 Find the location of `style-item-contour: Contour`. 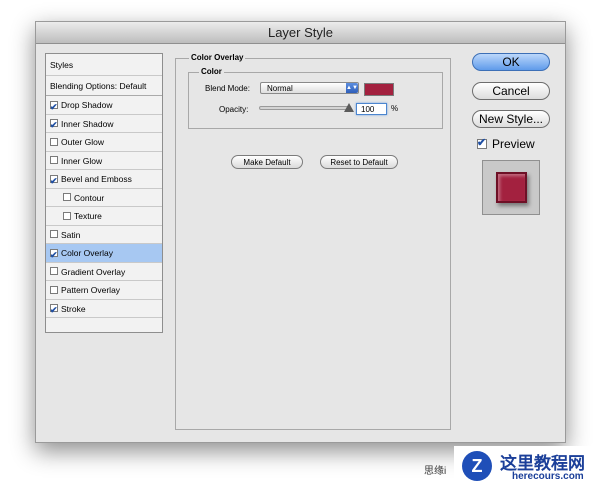

style-item-contour: Contour is located at coordinates (104, 198).